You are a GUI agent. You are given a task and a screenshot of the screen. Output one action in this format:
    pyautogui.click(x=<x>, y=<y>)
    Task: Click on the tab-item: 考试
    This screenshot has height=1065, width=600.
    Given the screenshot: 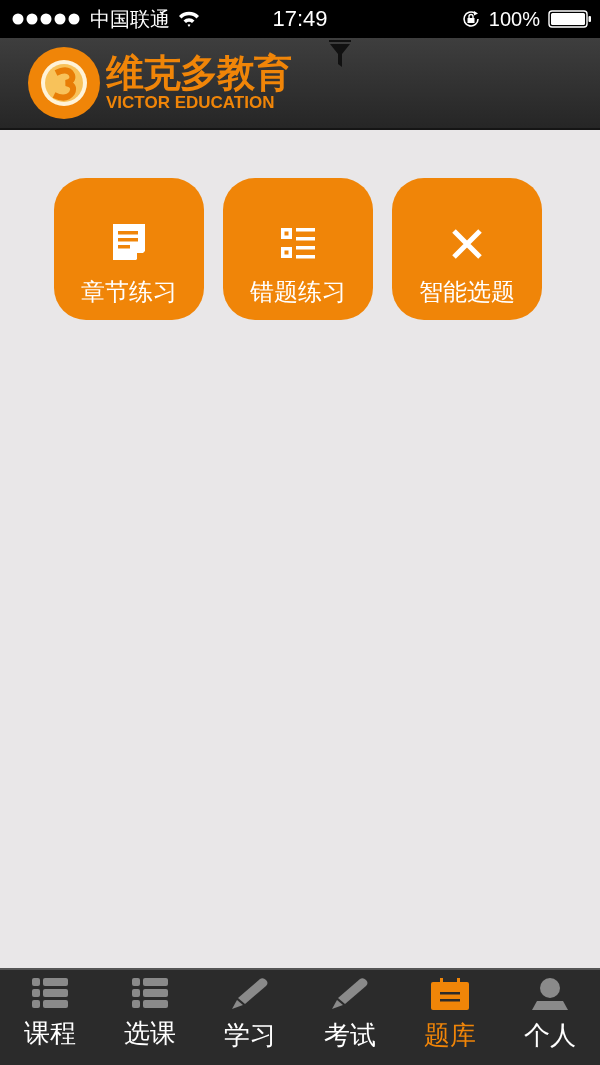 What is the action you would take?
    pyautogui.click(x=350, y=1017)
    